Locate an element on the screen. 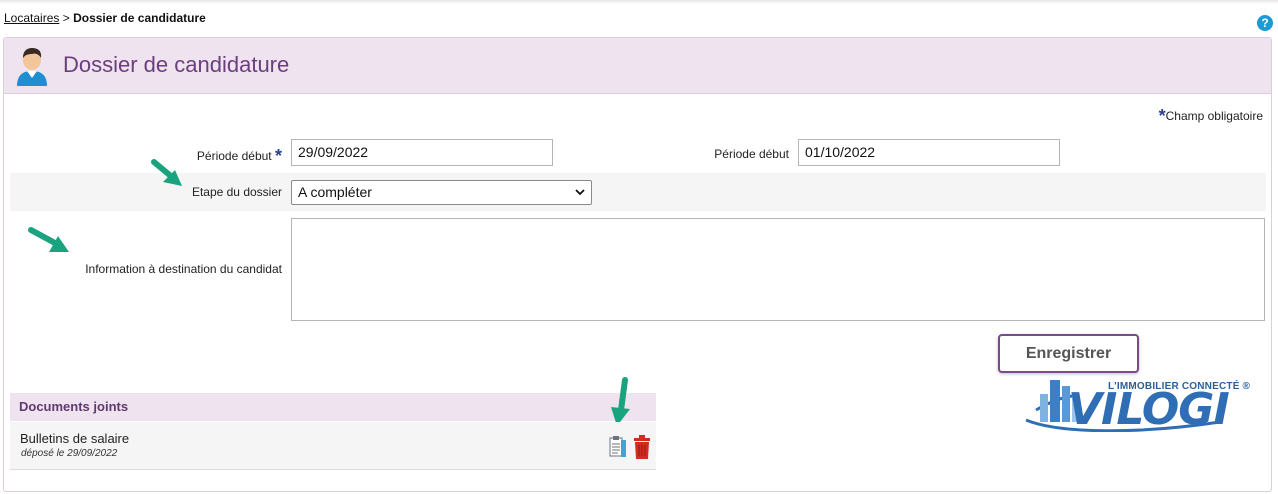 The image size is (1278, 494). document-view-icon is located at coordinates (618, 447).